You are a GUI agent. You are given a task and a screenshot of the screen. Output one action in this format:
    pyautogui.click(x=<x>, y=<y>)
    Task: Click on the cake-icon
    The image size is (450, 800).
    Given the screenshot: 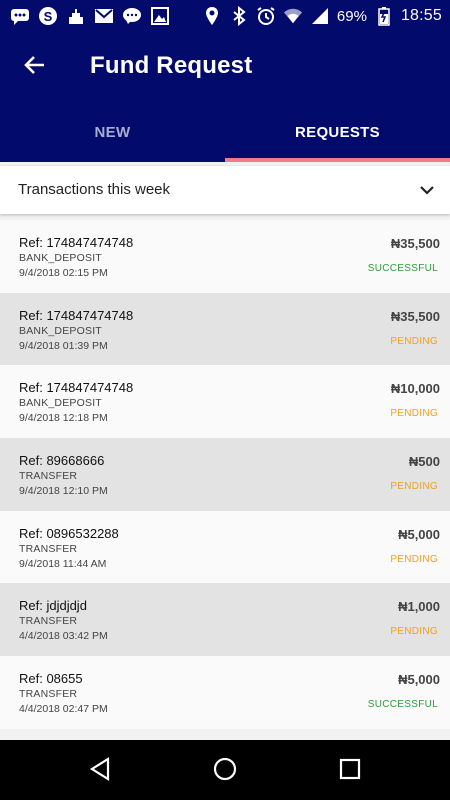 What is the action you would take?
    pyautogui.click(x=76, y=16)
    